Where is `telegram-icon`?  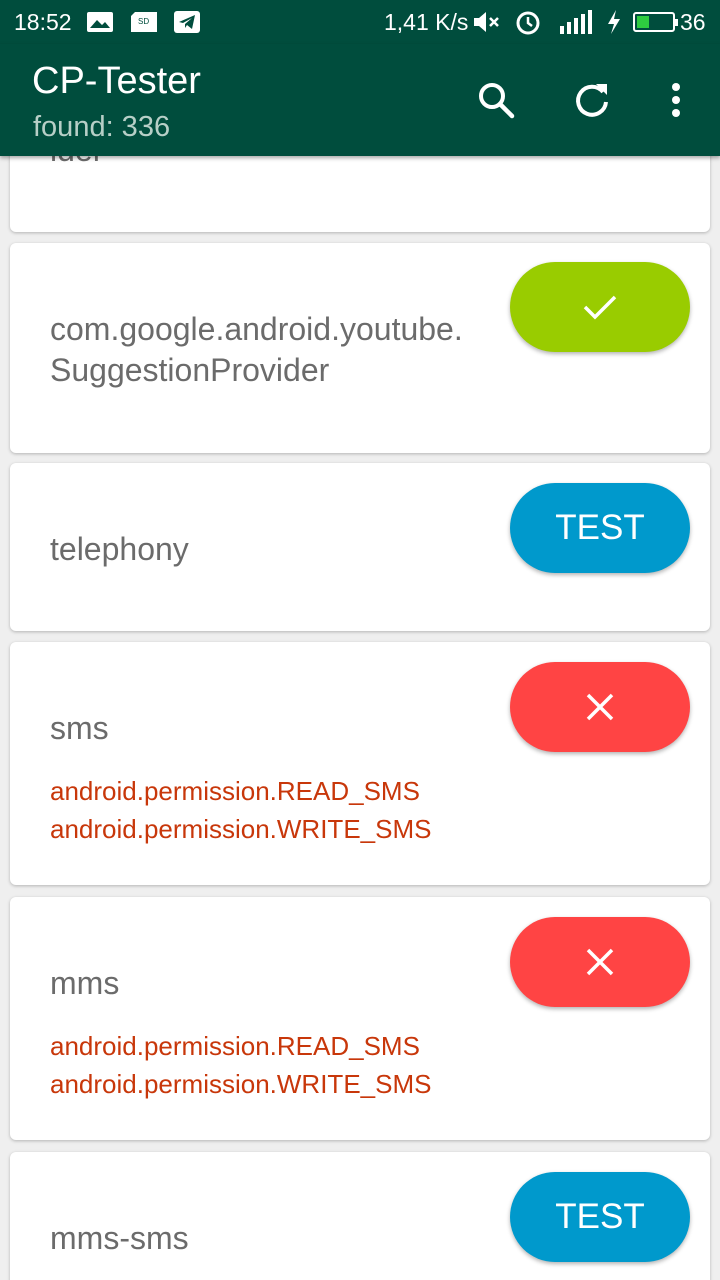
telegram-icon is located at coordinates (187, 22).